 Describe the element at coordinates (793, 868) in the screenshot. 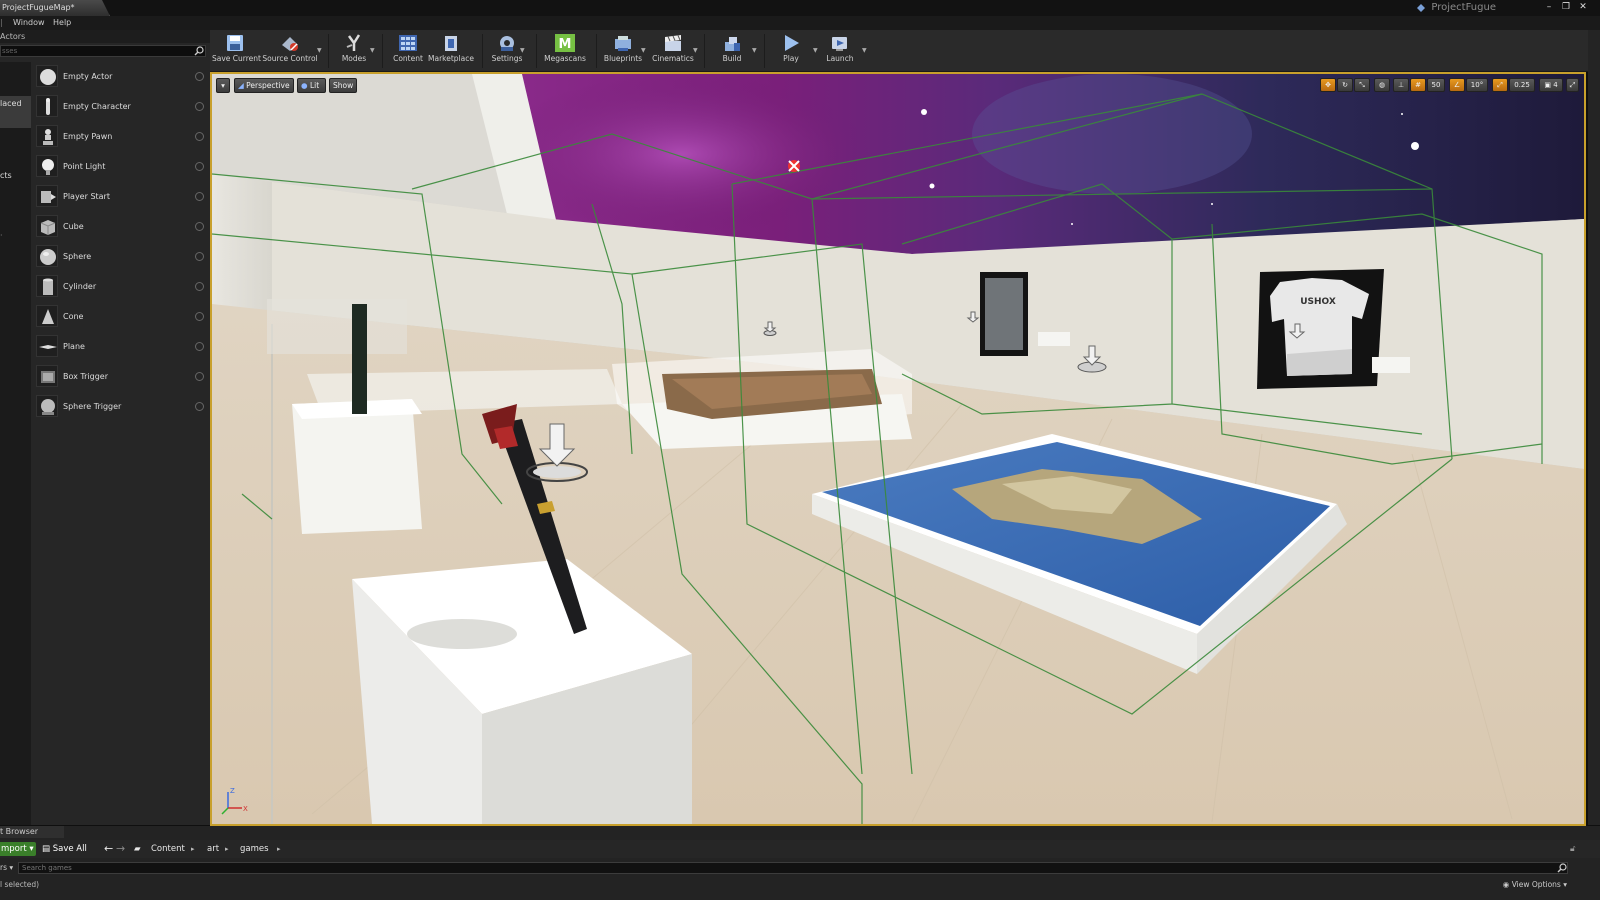

I see `asset-search-input: Search games` at that location.